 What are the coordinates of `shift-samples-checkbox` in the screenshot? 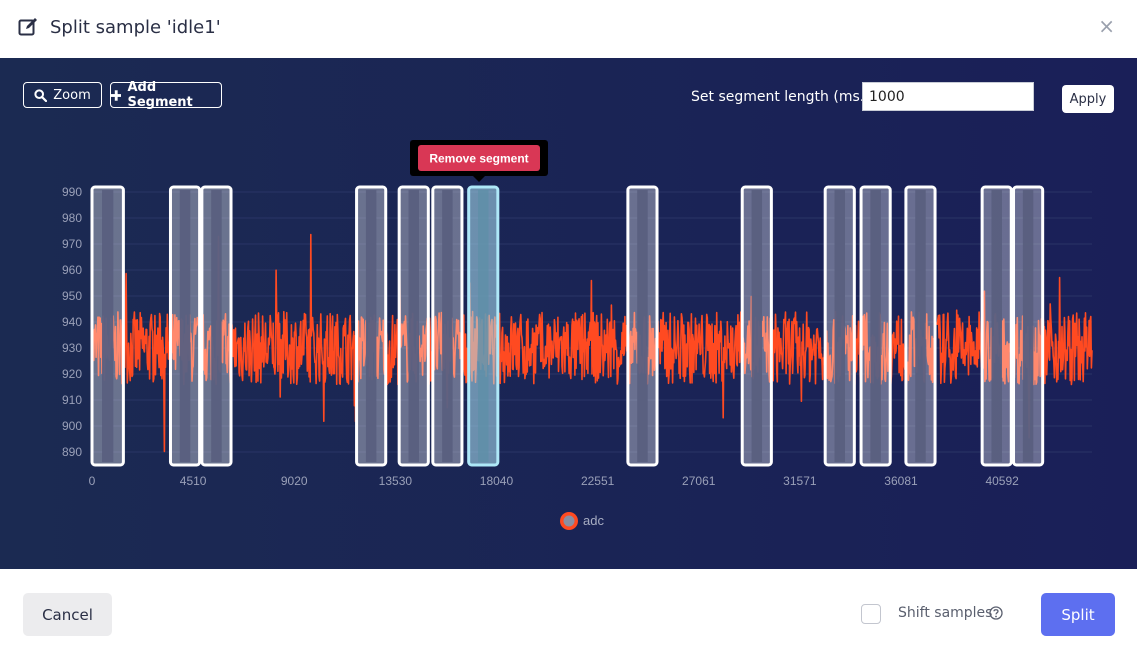 It's located at (871, 614).